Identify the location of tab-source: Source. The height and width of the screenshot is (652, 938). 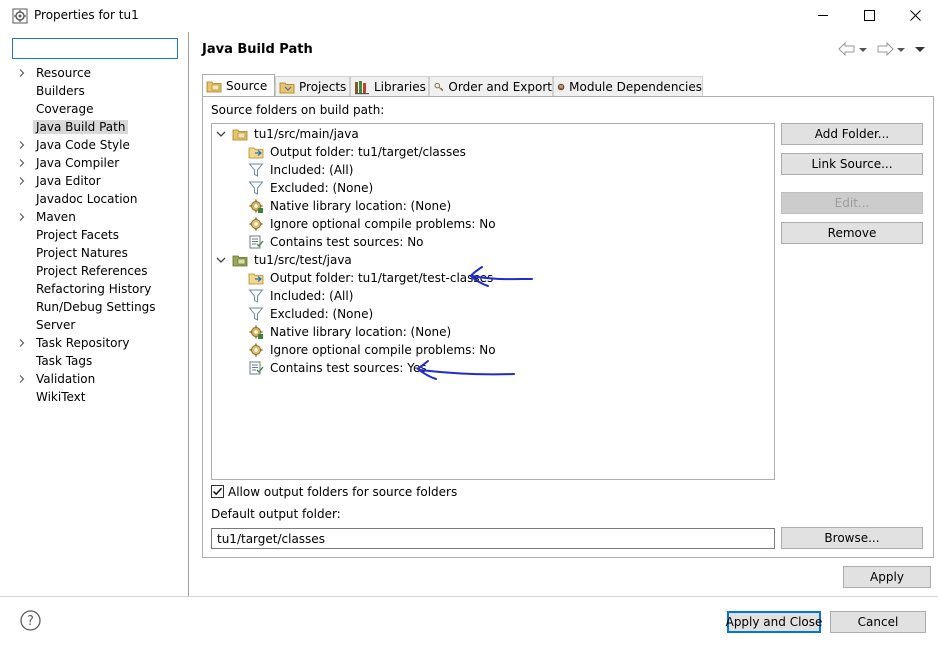
(238, 85).